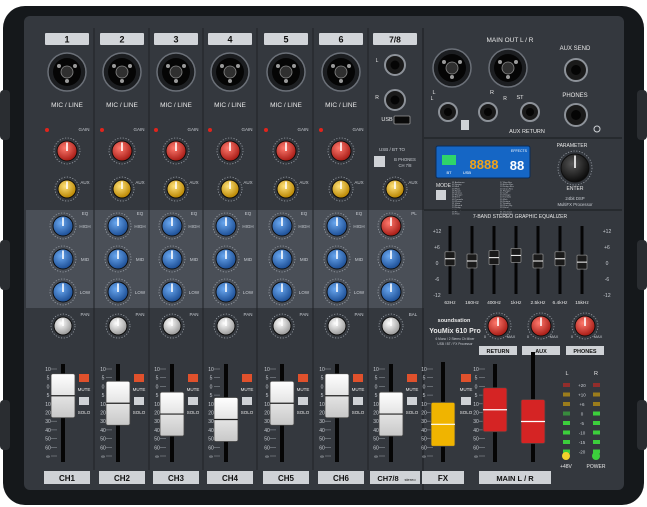 The height and width of the screenshot is (507, 647). What do you see at coordinates (596, 456) in the screenshot?
I see `power-led` at bounding box center [596, 456].